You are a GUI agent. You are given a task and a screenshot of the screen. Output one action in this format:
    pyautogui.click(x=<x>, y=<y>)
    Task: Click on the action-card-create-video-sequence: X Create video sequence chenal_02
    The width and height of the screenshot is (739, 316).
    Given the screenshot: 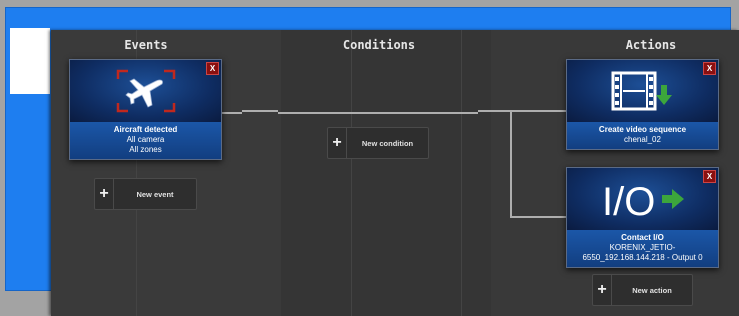 What is the action you would take?
    pyautogui.click(x=642, y=104)
    